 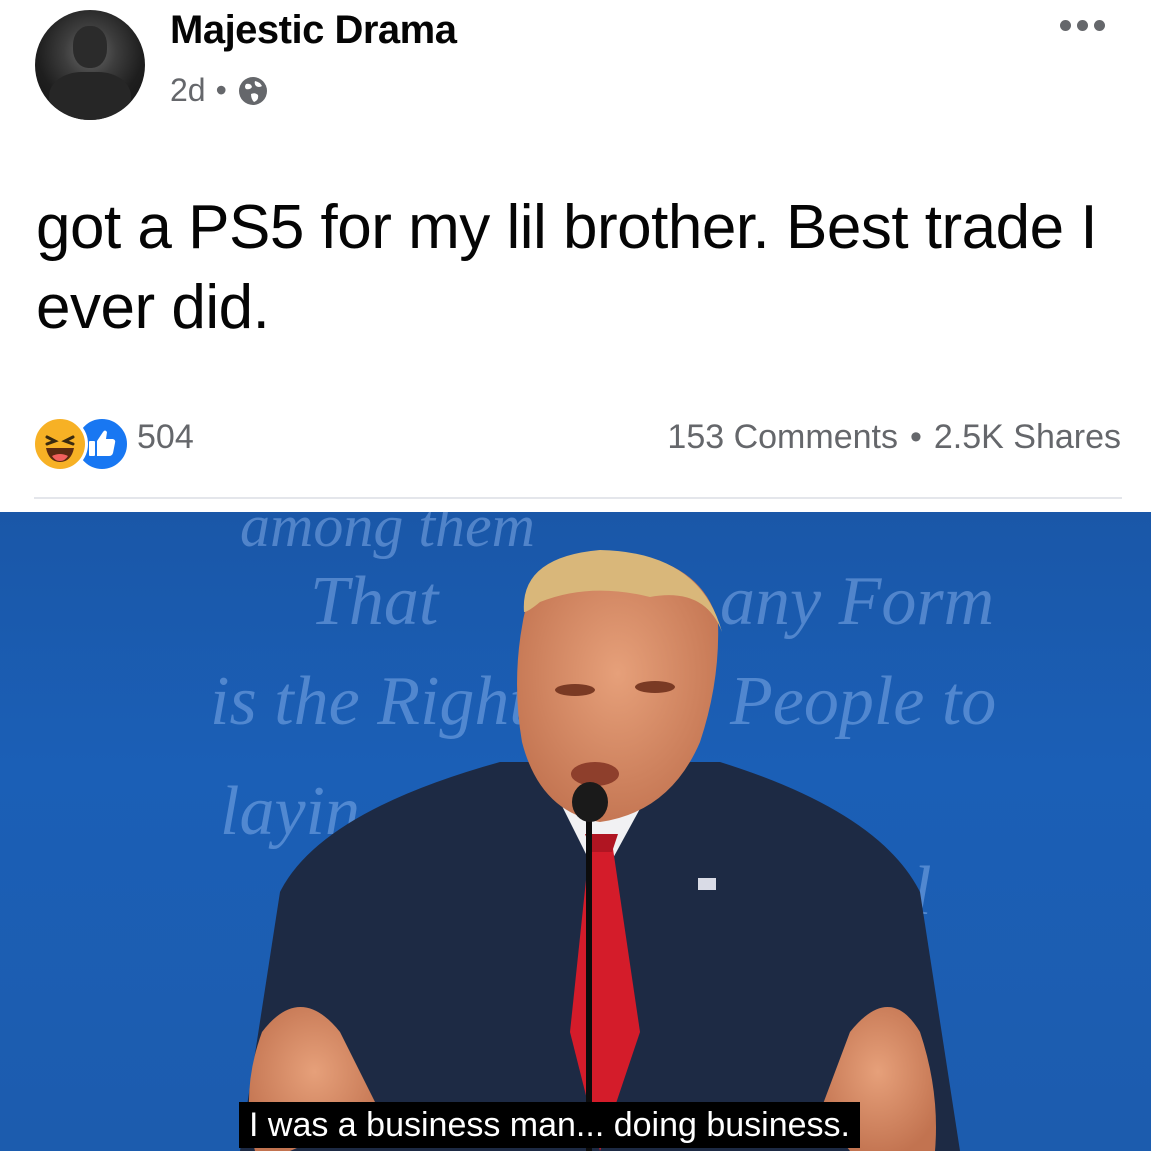 I want to click on reaction-bar: 504 153 Comments • 2.5K Shares, so click(x=575, y=436).